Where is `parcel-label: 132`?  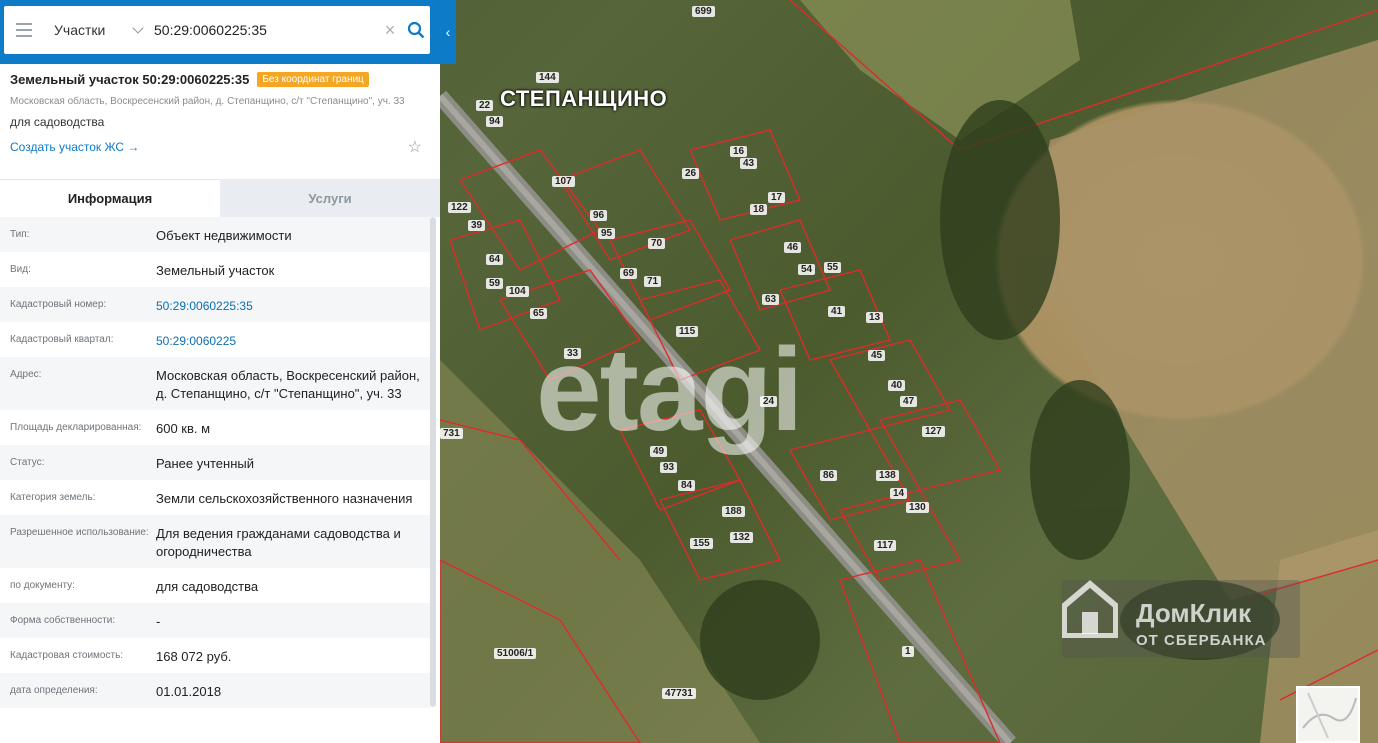
parcel-label: 132 is located at coordinates (741, 537).